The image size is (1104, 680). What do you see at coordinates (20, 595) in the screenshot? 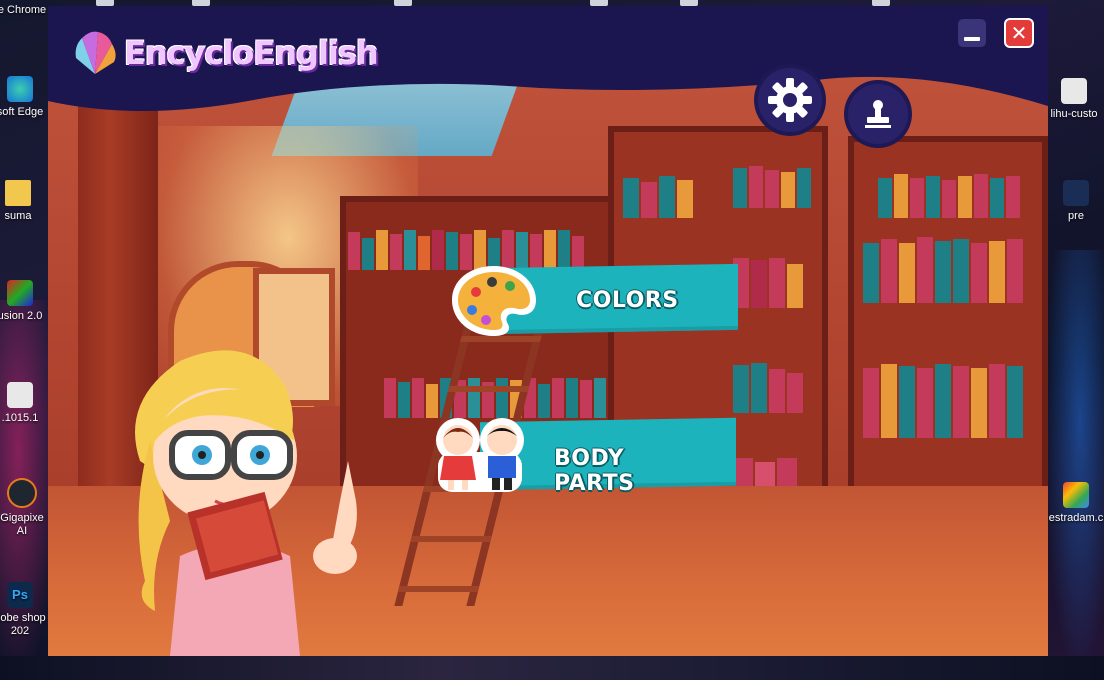
I see `photoshop-icon: Ps` at bounding box center [20, 595].